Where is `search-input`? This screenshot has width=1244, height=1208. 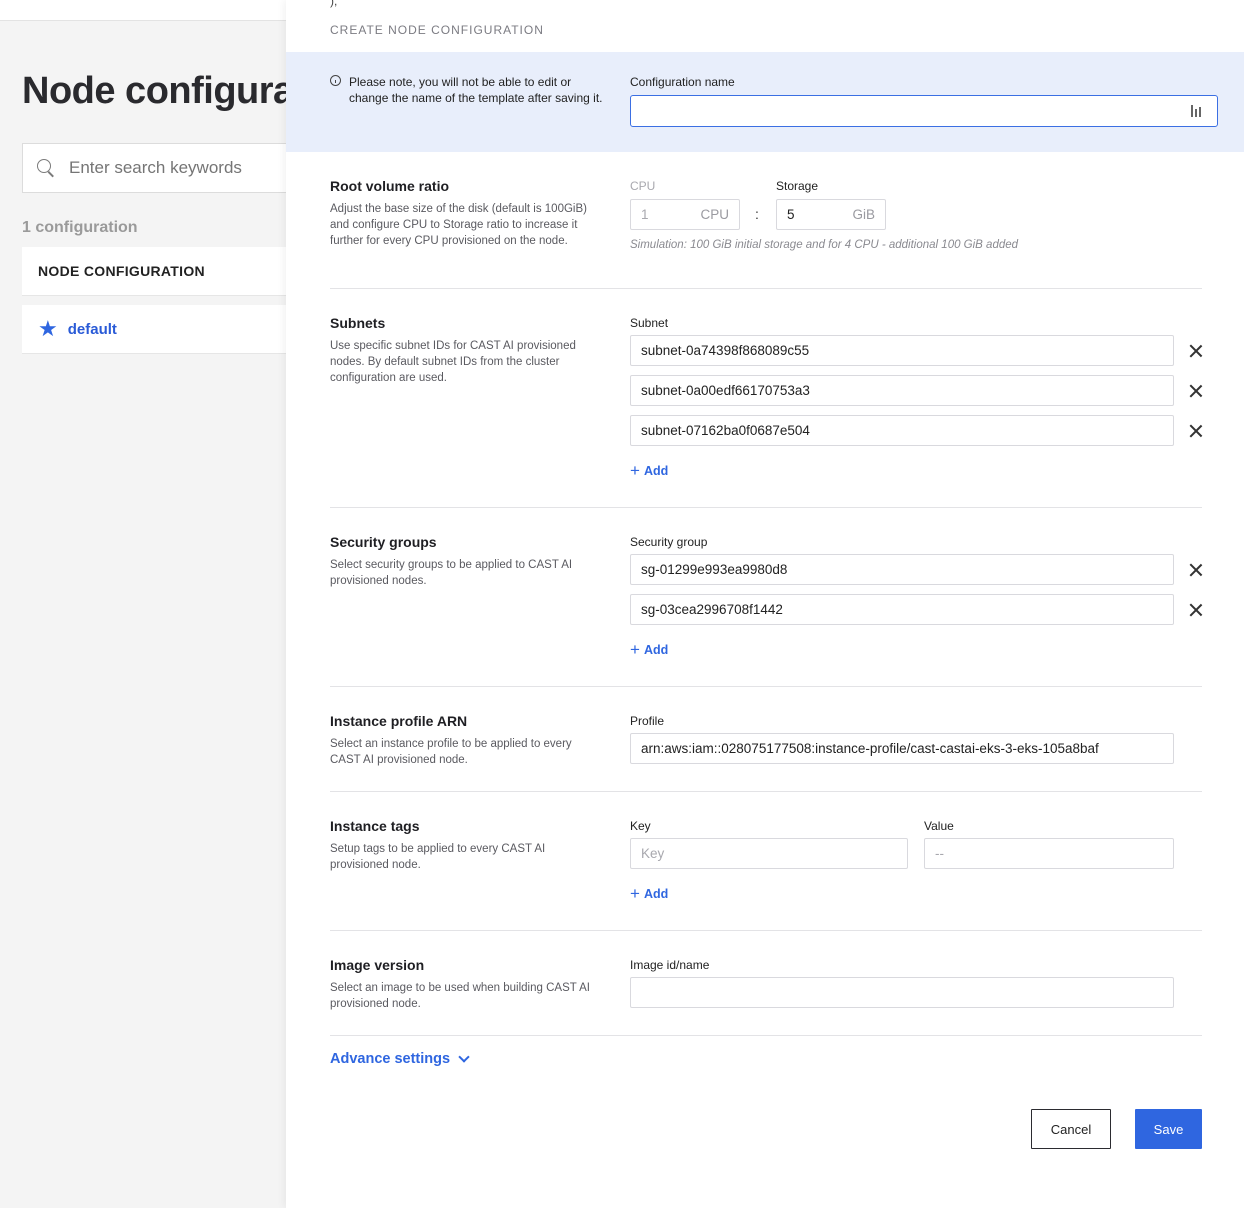
search-input is located at coordinates (179, 168).